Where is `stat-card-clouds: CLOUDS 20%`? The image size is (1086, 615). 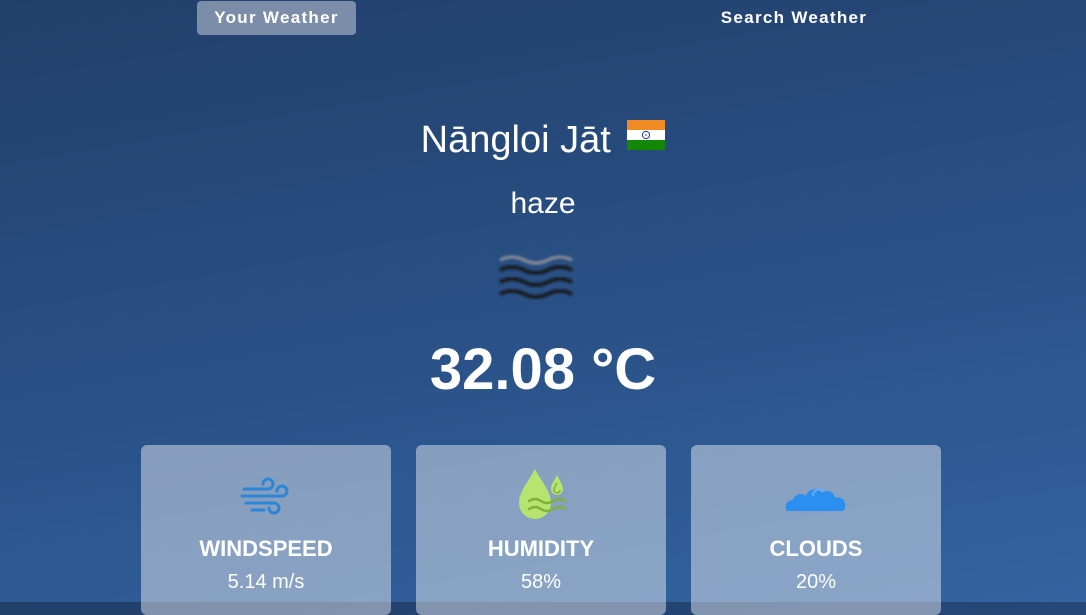
stat-card-clouds: CLOUDS 20% is located at coordinates (816, 530).